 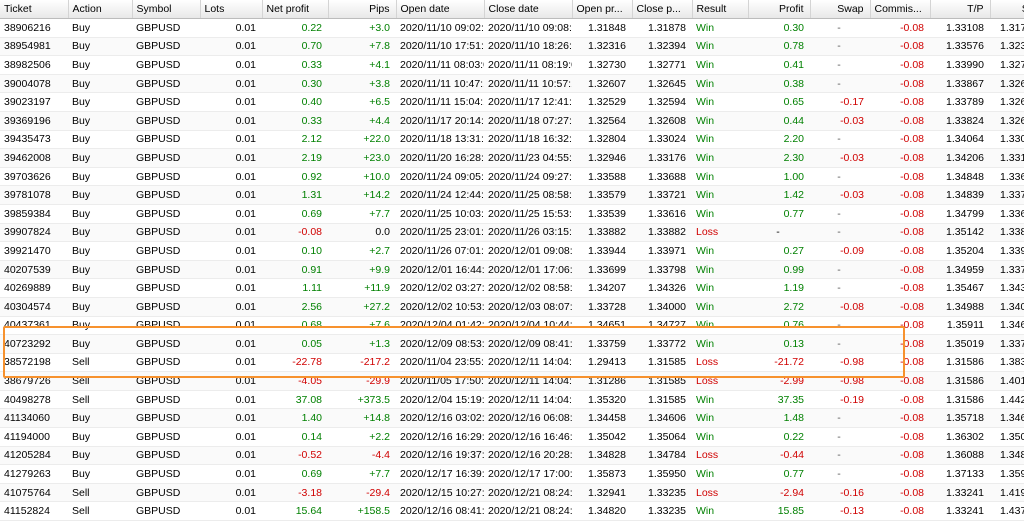 What do you see at coordinates (840, 493) in the screenshot?
I see `cell-swap: -0.16` at bounding box center [840, 493].